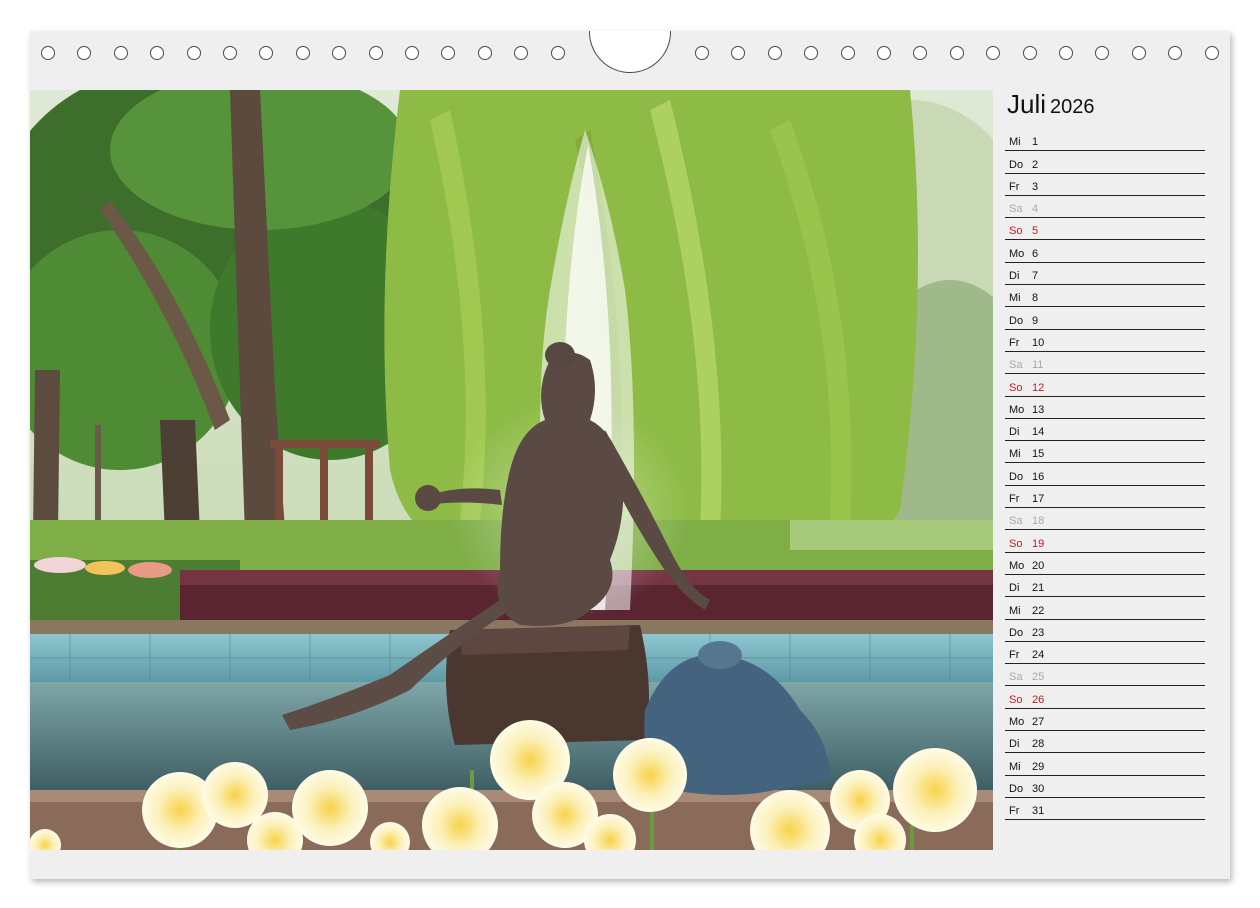 Image resolution: width=1260 pixels, height=908 pixels. What do you see at coordinates (1105, 675) in the screenshot?
I see `day-row: Sa 25` at bounding box center [1105, 675].